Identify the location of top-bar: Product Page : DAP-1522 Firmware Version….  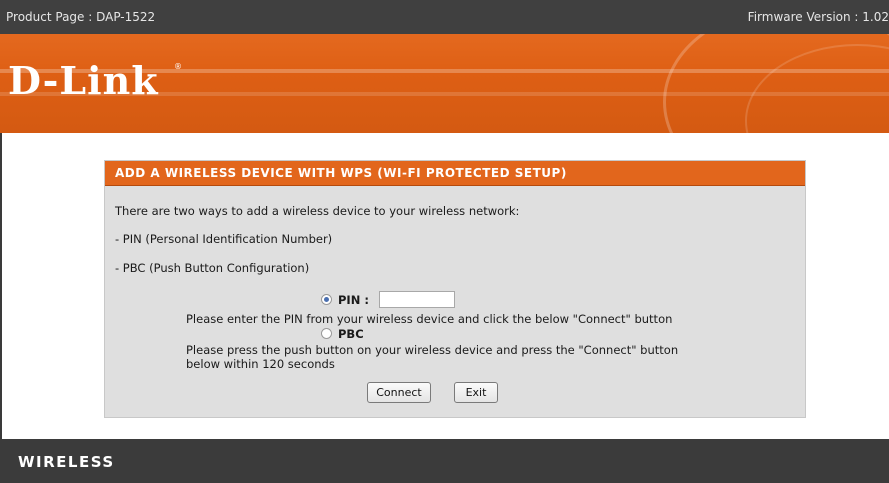
(444, 17).